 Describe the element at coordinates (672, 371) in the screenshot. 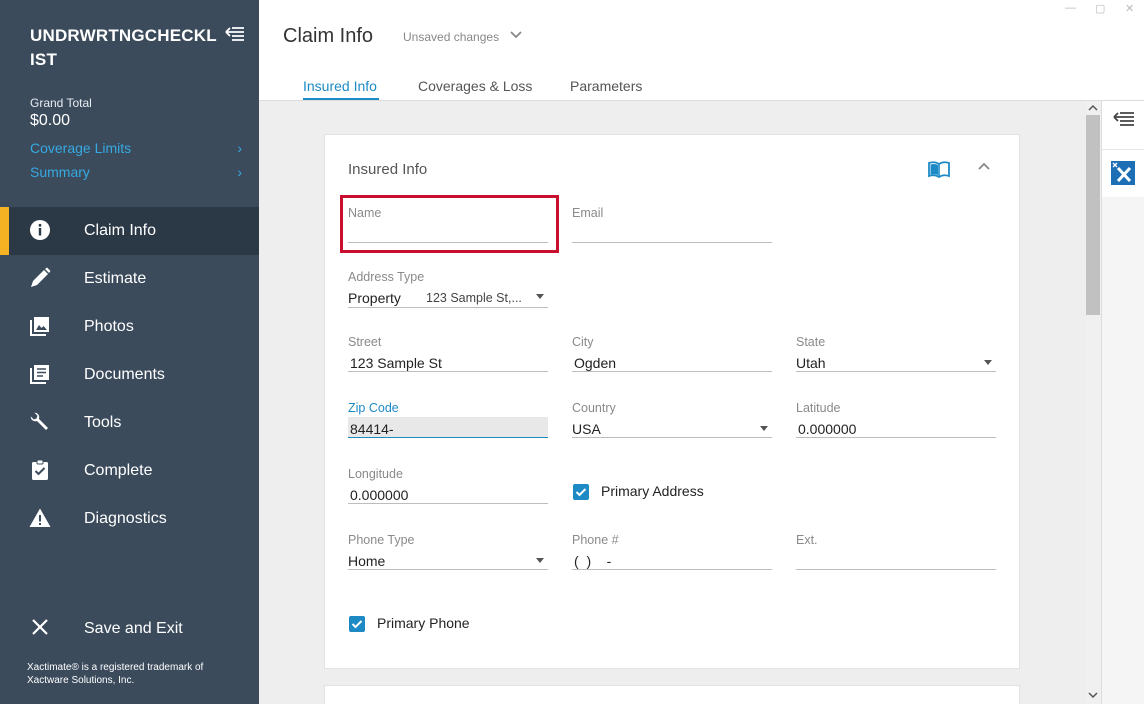

I see `city-underline` at that location.